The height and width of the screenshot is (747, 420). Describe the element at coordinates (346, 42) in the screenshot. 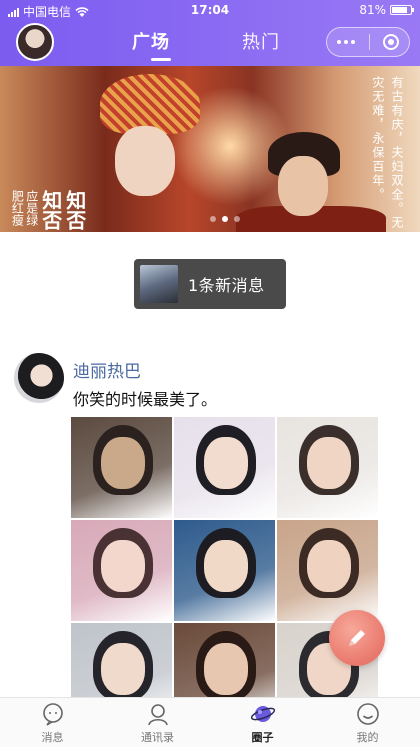

I see `more-icon` at that location.